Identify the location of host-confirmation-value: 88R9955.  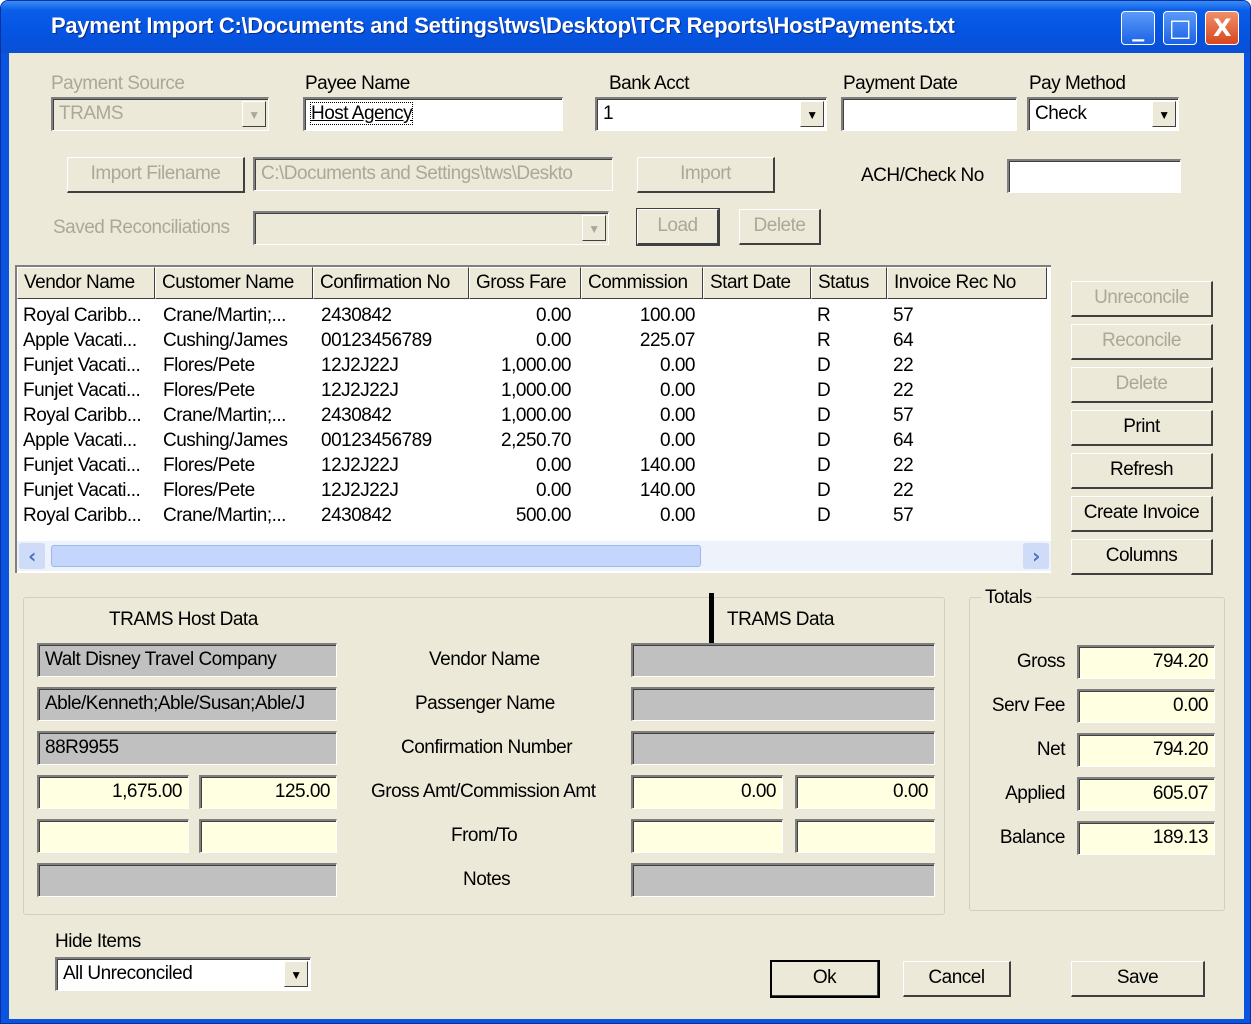
(82, 747).